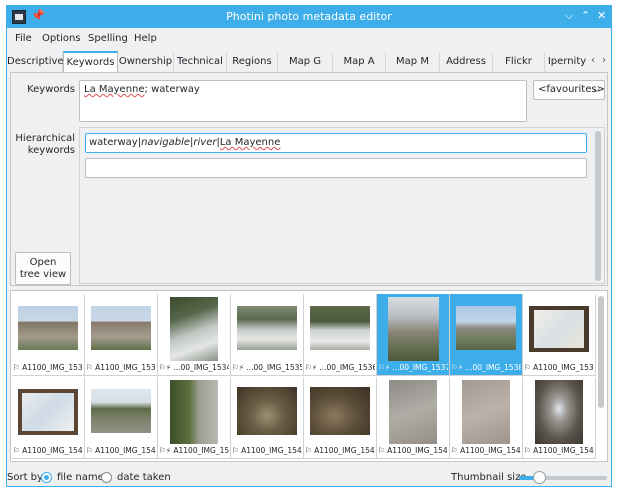  I want to click on menu-help: Help, so click(145, 38).